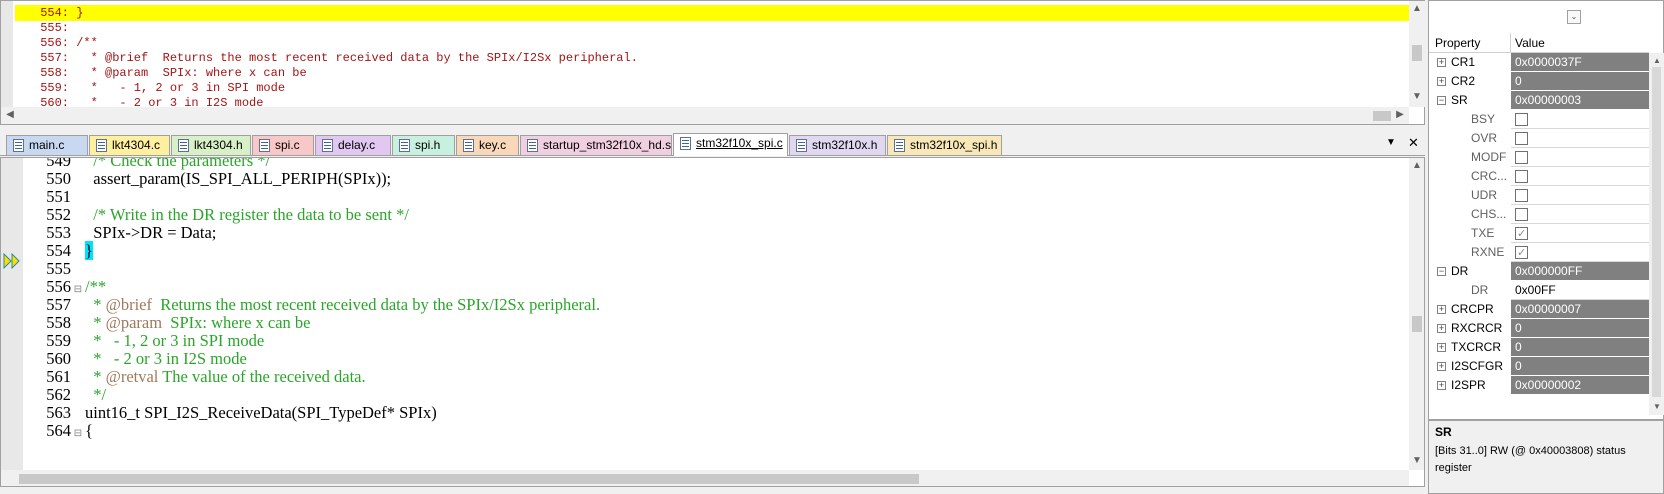 Image resolution: width=1664 pixels, height=494 pixels. What do you see at coordinates (1539, 253) in the screenshot?
I see `property-row-rxne: RXNE` at bounding box center [1539, 253].